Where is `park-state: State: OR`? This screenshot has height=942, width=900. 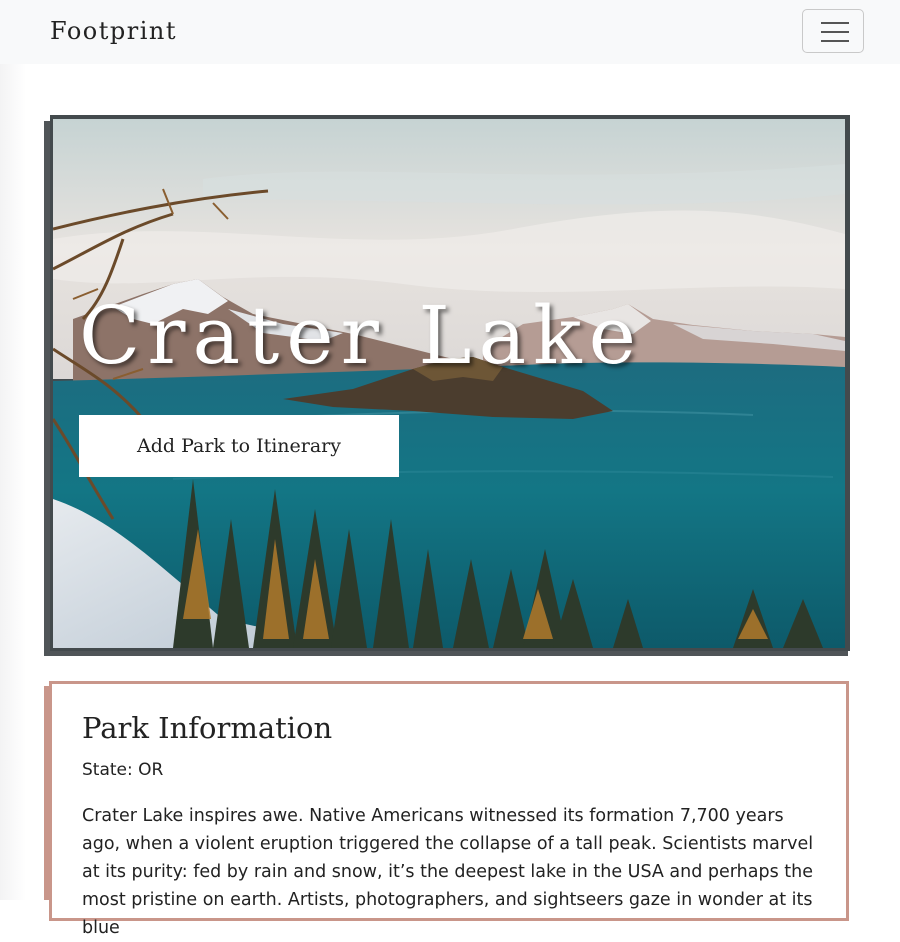 park-state: State: OR is located at coordinates (123, 770).